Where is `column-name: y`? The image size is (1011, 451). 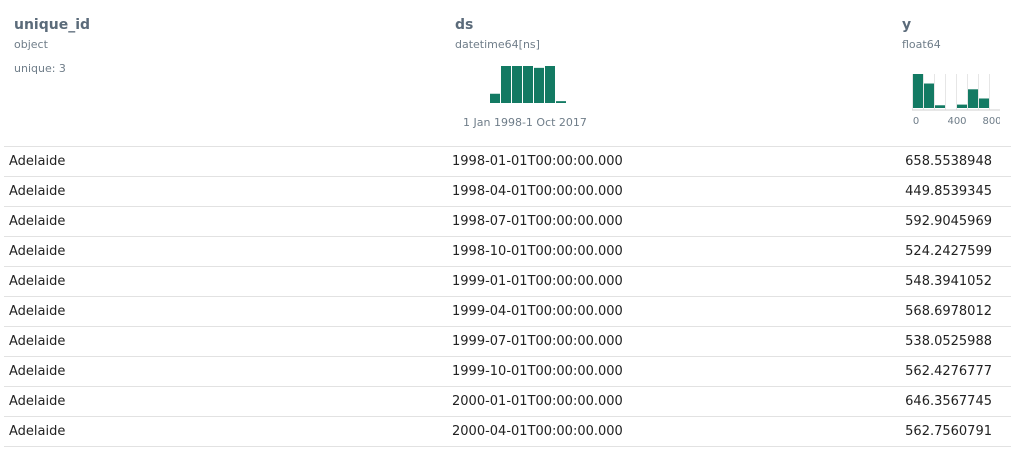
column-name: y is located at coordinates (907, 25).